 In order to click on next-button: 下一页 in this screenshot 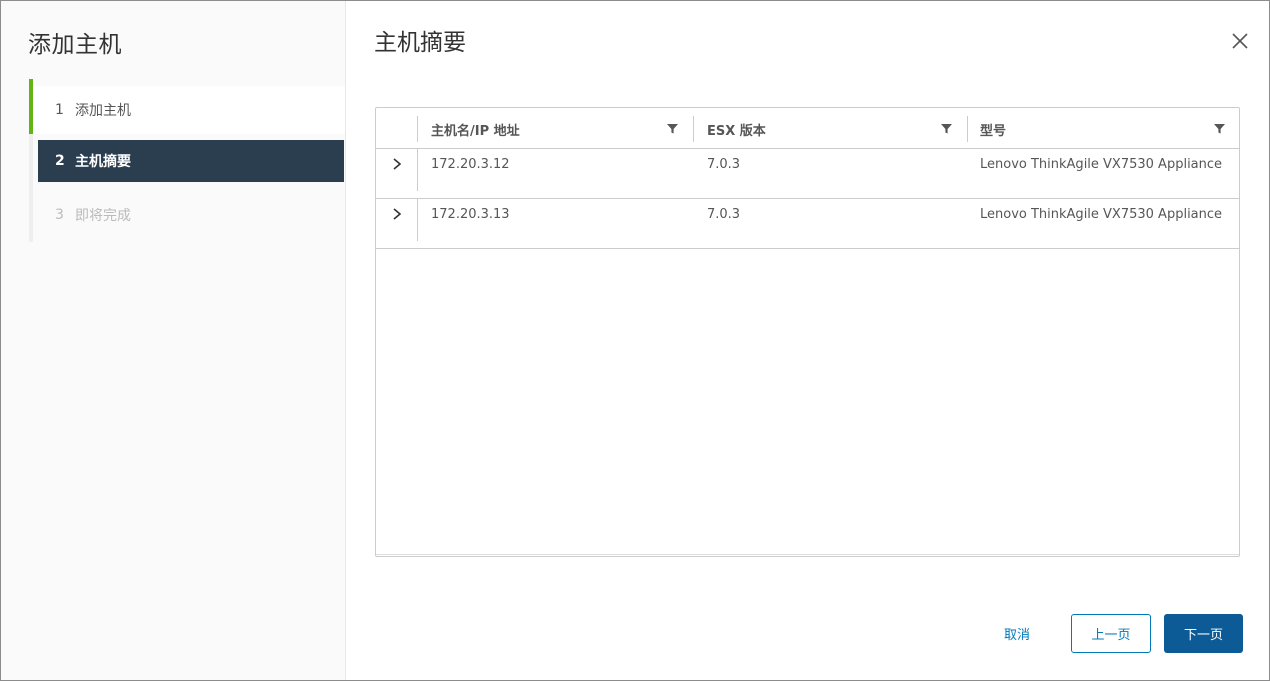, I will do `click(1203, 633)`.